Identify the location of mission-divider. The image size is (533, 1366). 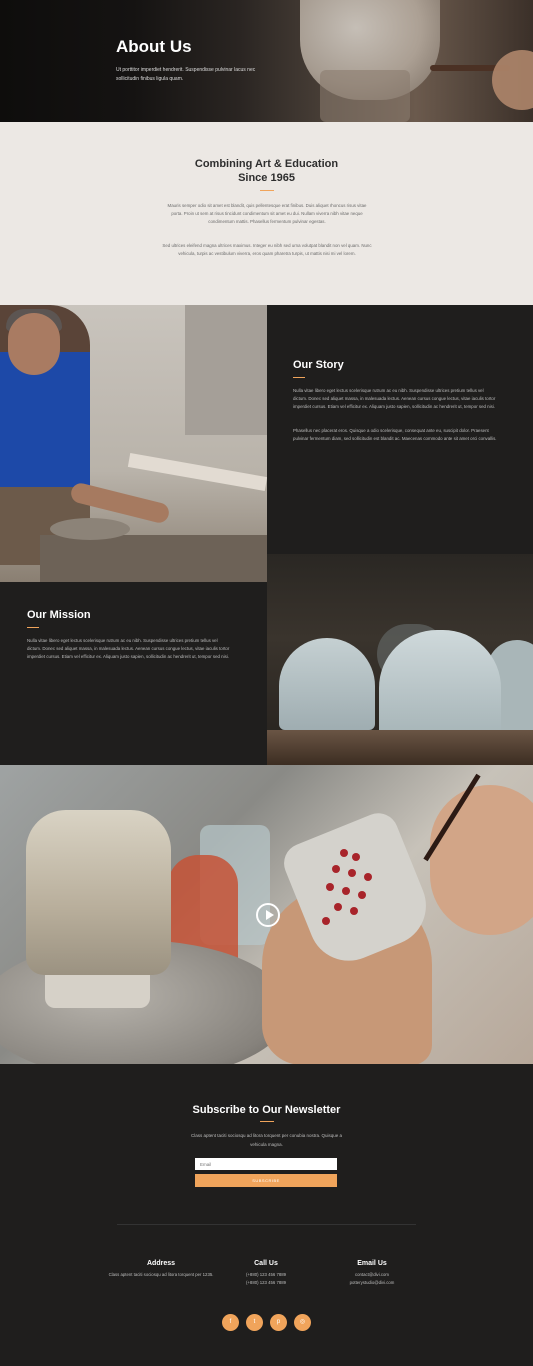
(33, 627).